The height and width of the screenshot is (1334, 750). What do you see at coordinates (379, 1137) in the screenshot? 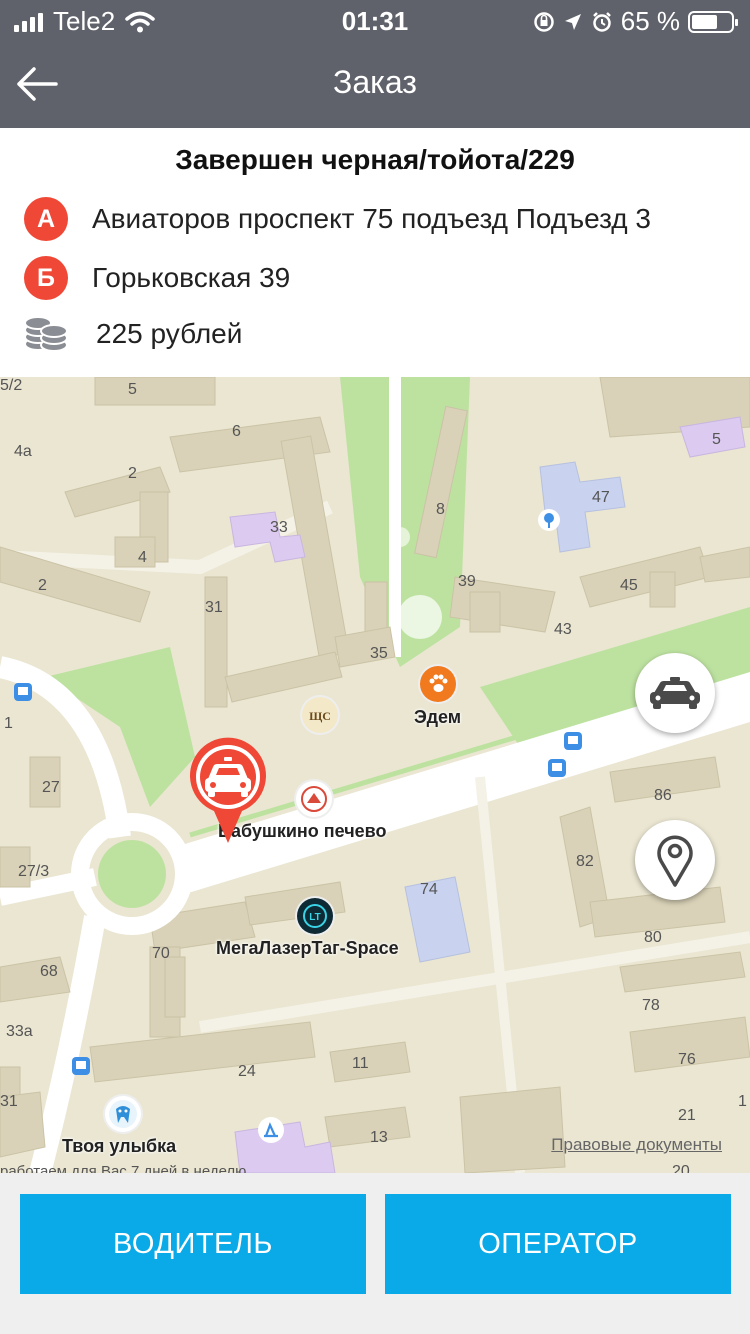
I see `house-number: 13` at bounding box center [379, 1137].